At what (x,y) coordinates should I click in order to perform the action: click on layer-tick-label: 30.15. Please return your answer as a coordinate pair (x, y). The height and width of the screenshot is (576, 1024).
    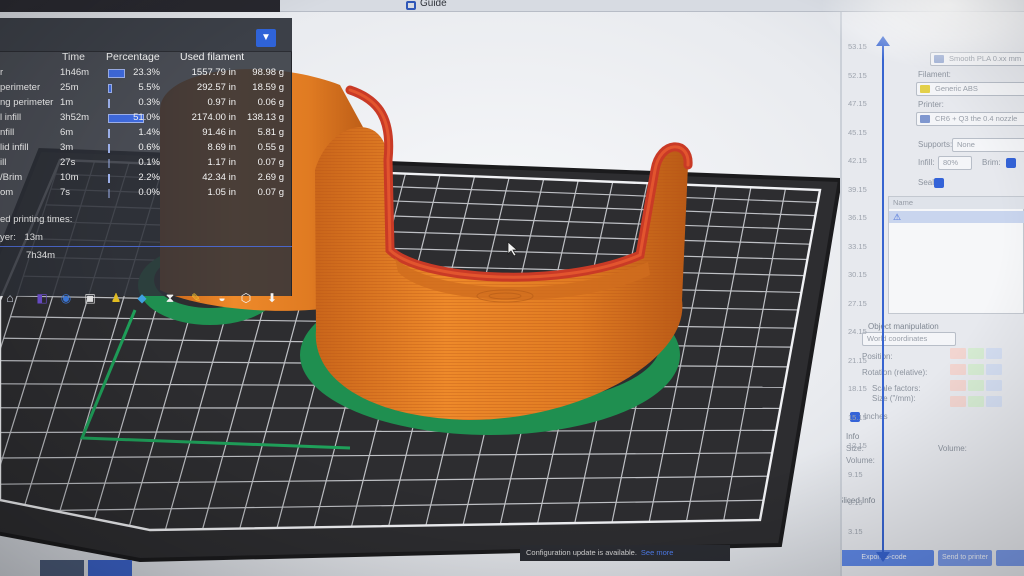
    Looking at the image, I should click on (857, 274).